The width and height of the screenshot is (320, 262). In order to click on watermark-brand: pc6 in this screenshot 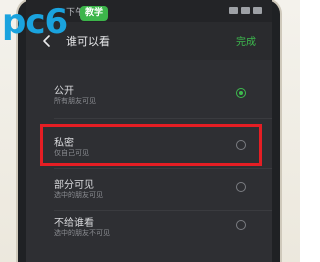, I will do `click(35, 22)`.